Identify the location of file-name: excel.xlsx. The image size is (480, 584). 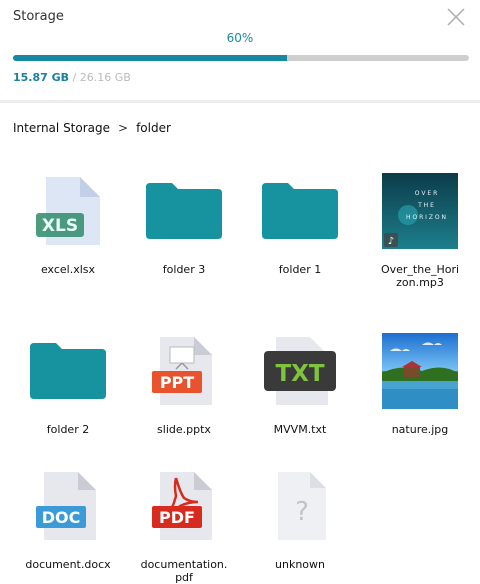
(68, 269).